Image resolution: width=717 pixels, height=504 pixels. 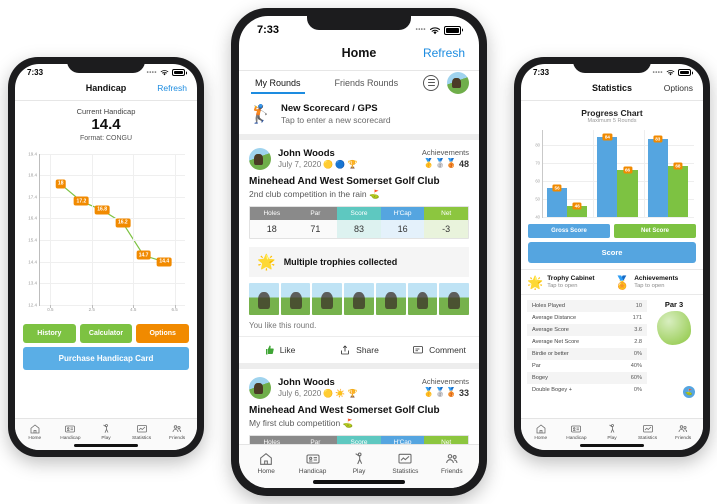 I want to click on calculator-button: Calculator, so click(x=106, y=333).